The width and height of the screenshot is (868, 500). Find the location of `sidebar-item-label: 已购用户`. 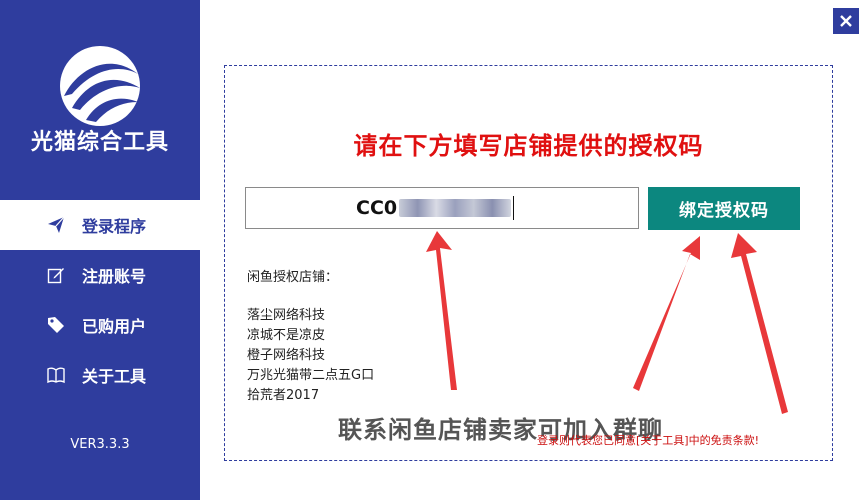

sidebar-item-label: 已购用户 is located at coordinates (114, 326).